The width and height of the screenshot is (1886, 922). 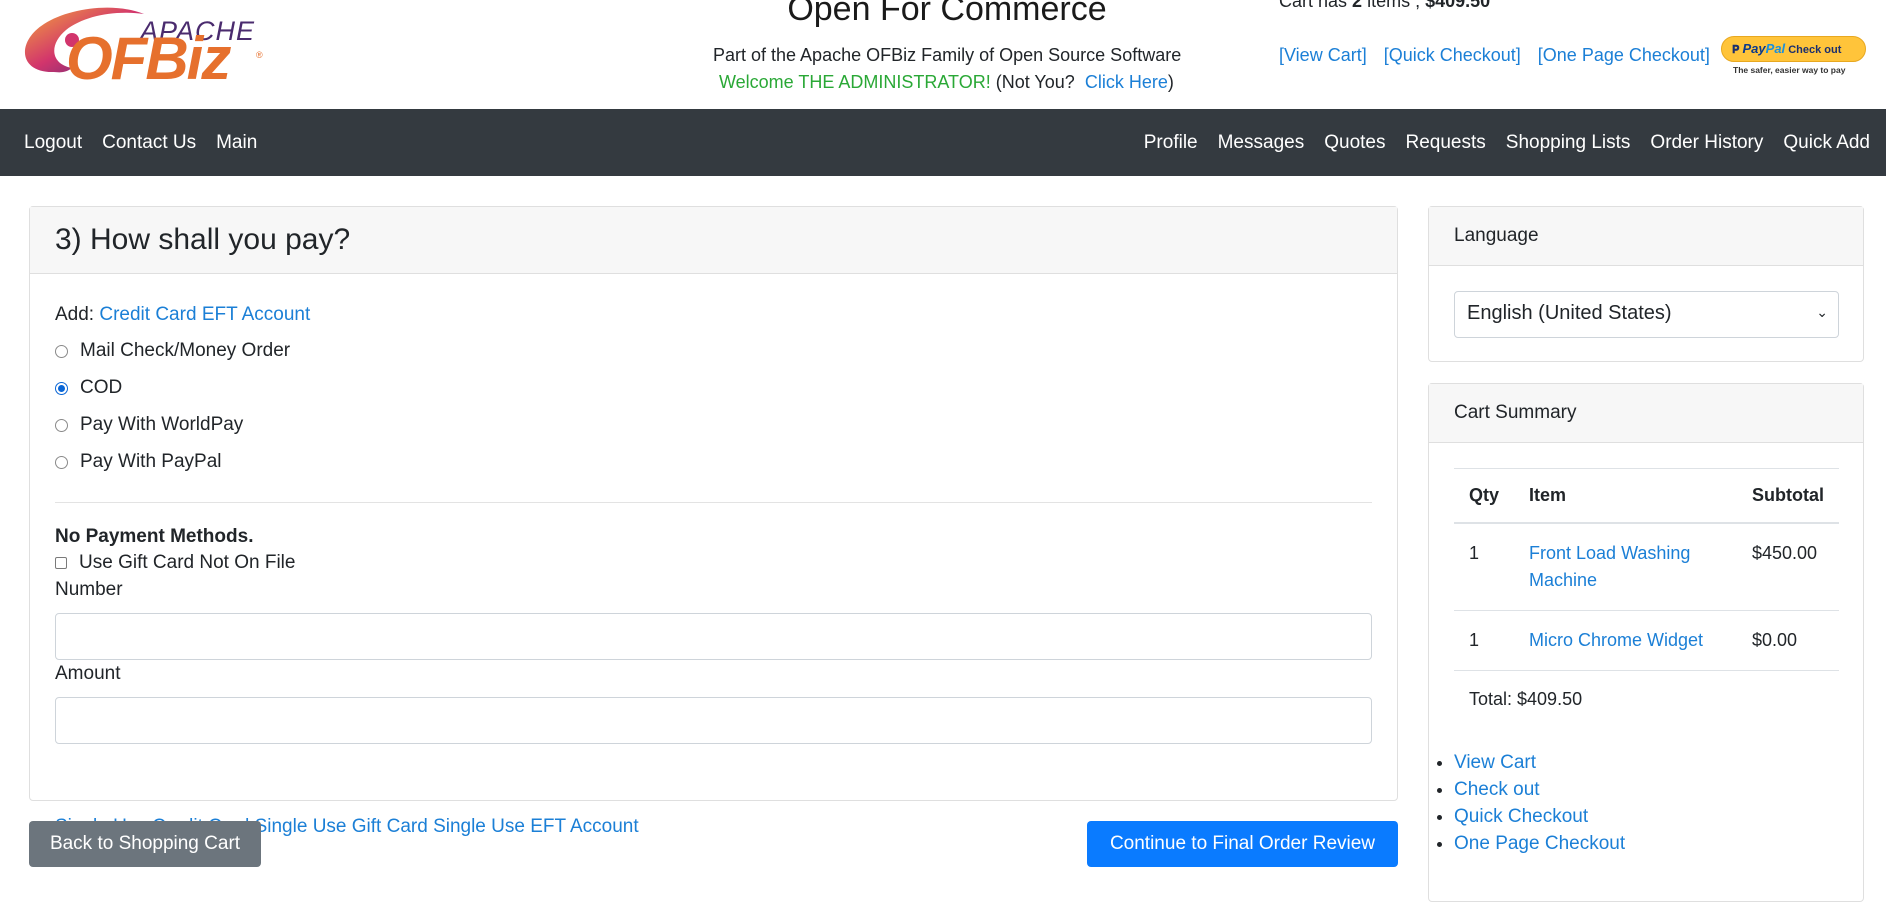 What do you see at coordinates (1788, 640) in the screenshot?
I see `row-subtotal: $0.00` at bounding box center [1788, 640].